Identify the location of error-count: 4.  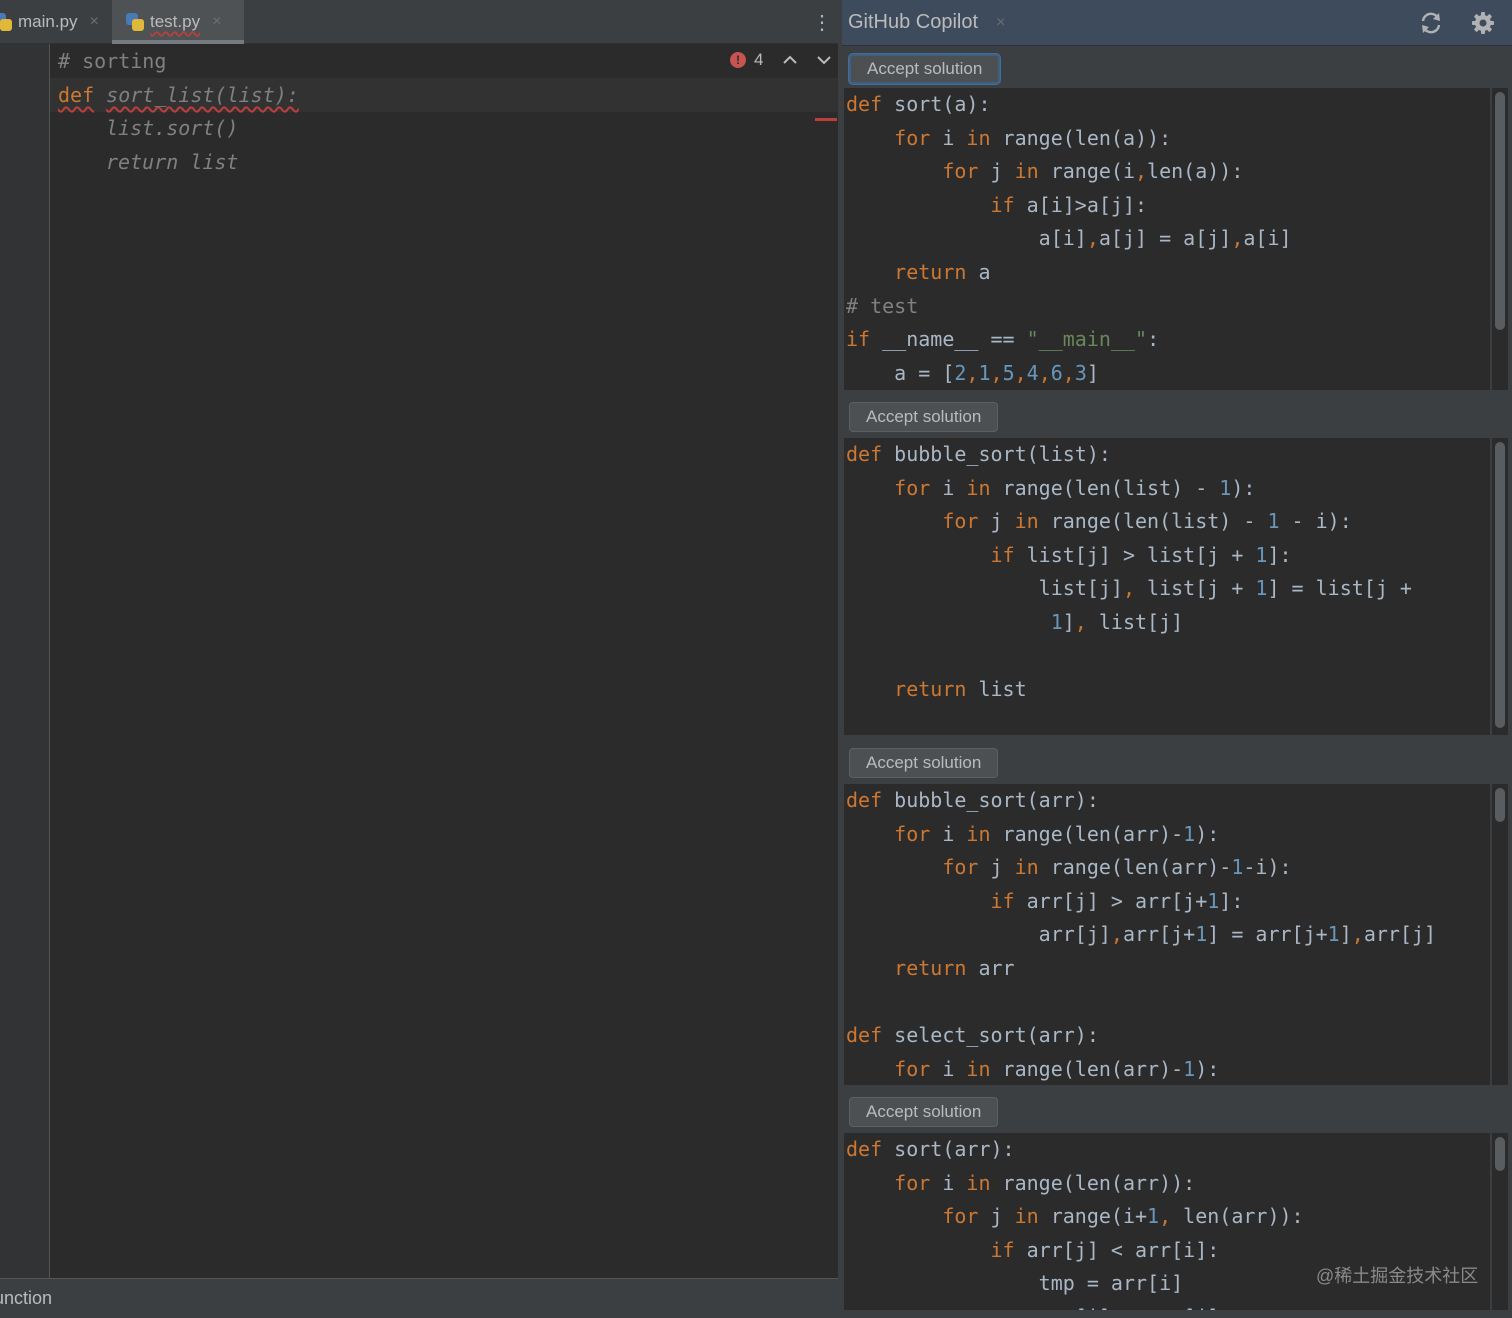
(759, 59).